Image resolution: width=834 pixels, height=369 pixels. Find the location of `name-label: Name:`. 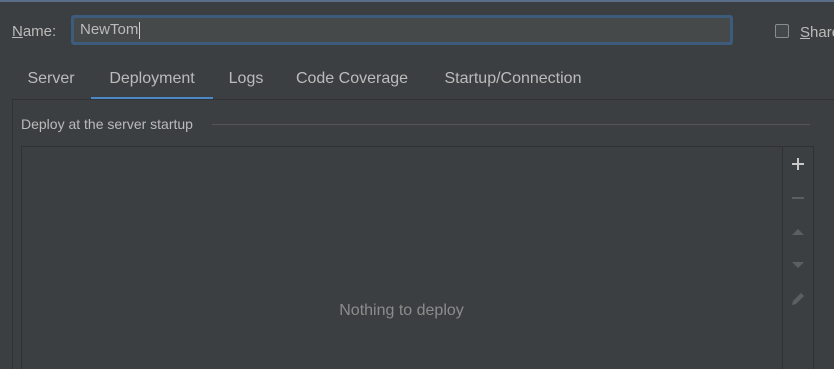

name-label: Name: is located at coordinates (34, 31).